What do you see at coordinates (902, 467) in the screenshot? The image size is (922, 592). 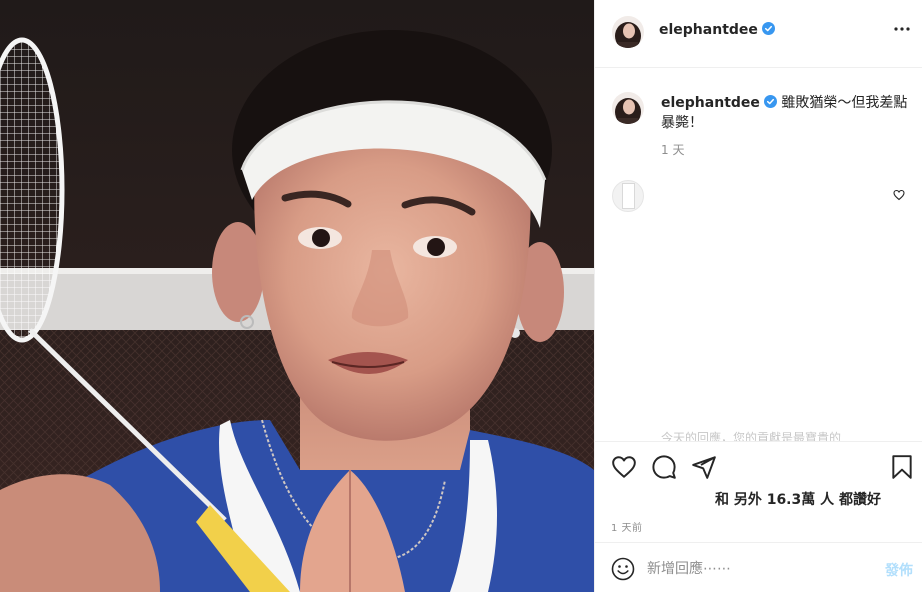 I see `bookmark-icon` at bounding box center [902, 467].